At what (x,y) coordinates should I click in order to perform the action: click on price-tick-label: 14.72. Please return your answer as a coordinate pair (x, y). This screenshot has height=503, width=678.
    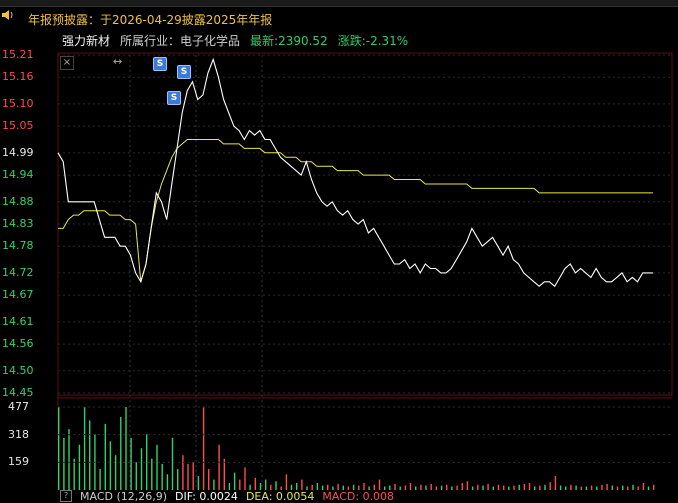
    Looking at the image, I should click on (18, 272).